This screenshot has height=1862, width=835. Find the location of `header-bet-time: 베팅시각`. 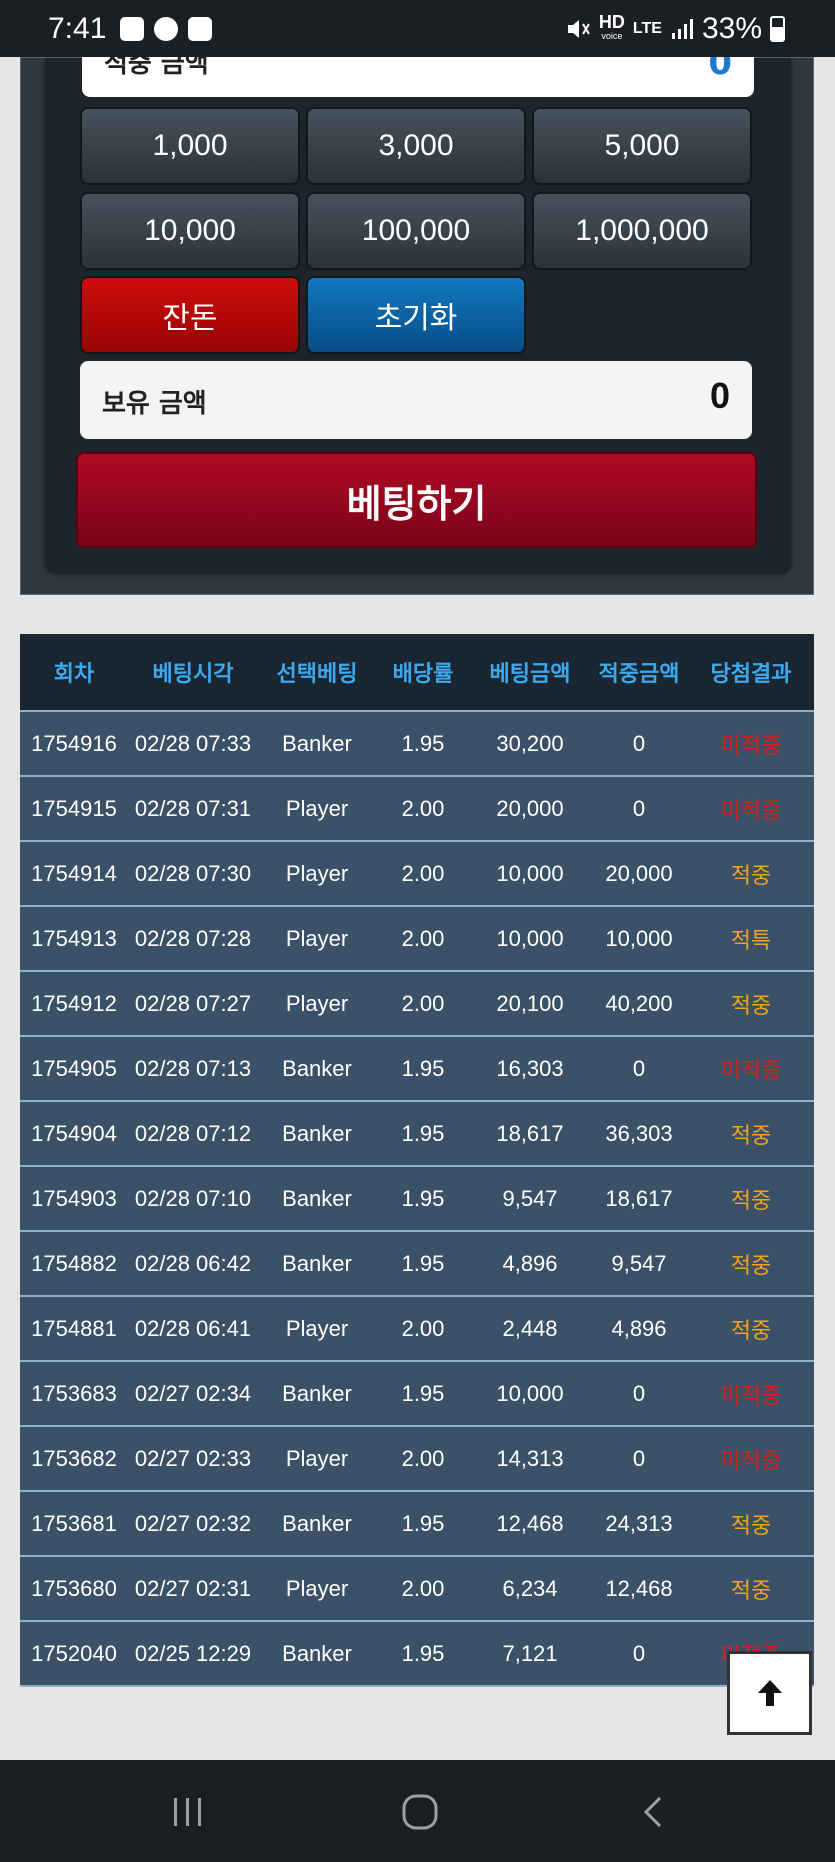

header-bet-time: 베팅시각 is located at coordinates (193, 674).